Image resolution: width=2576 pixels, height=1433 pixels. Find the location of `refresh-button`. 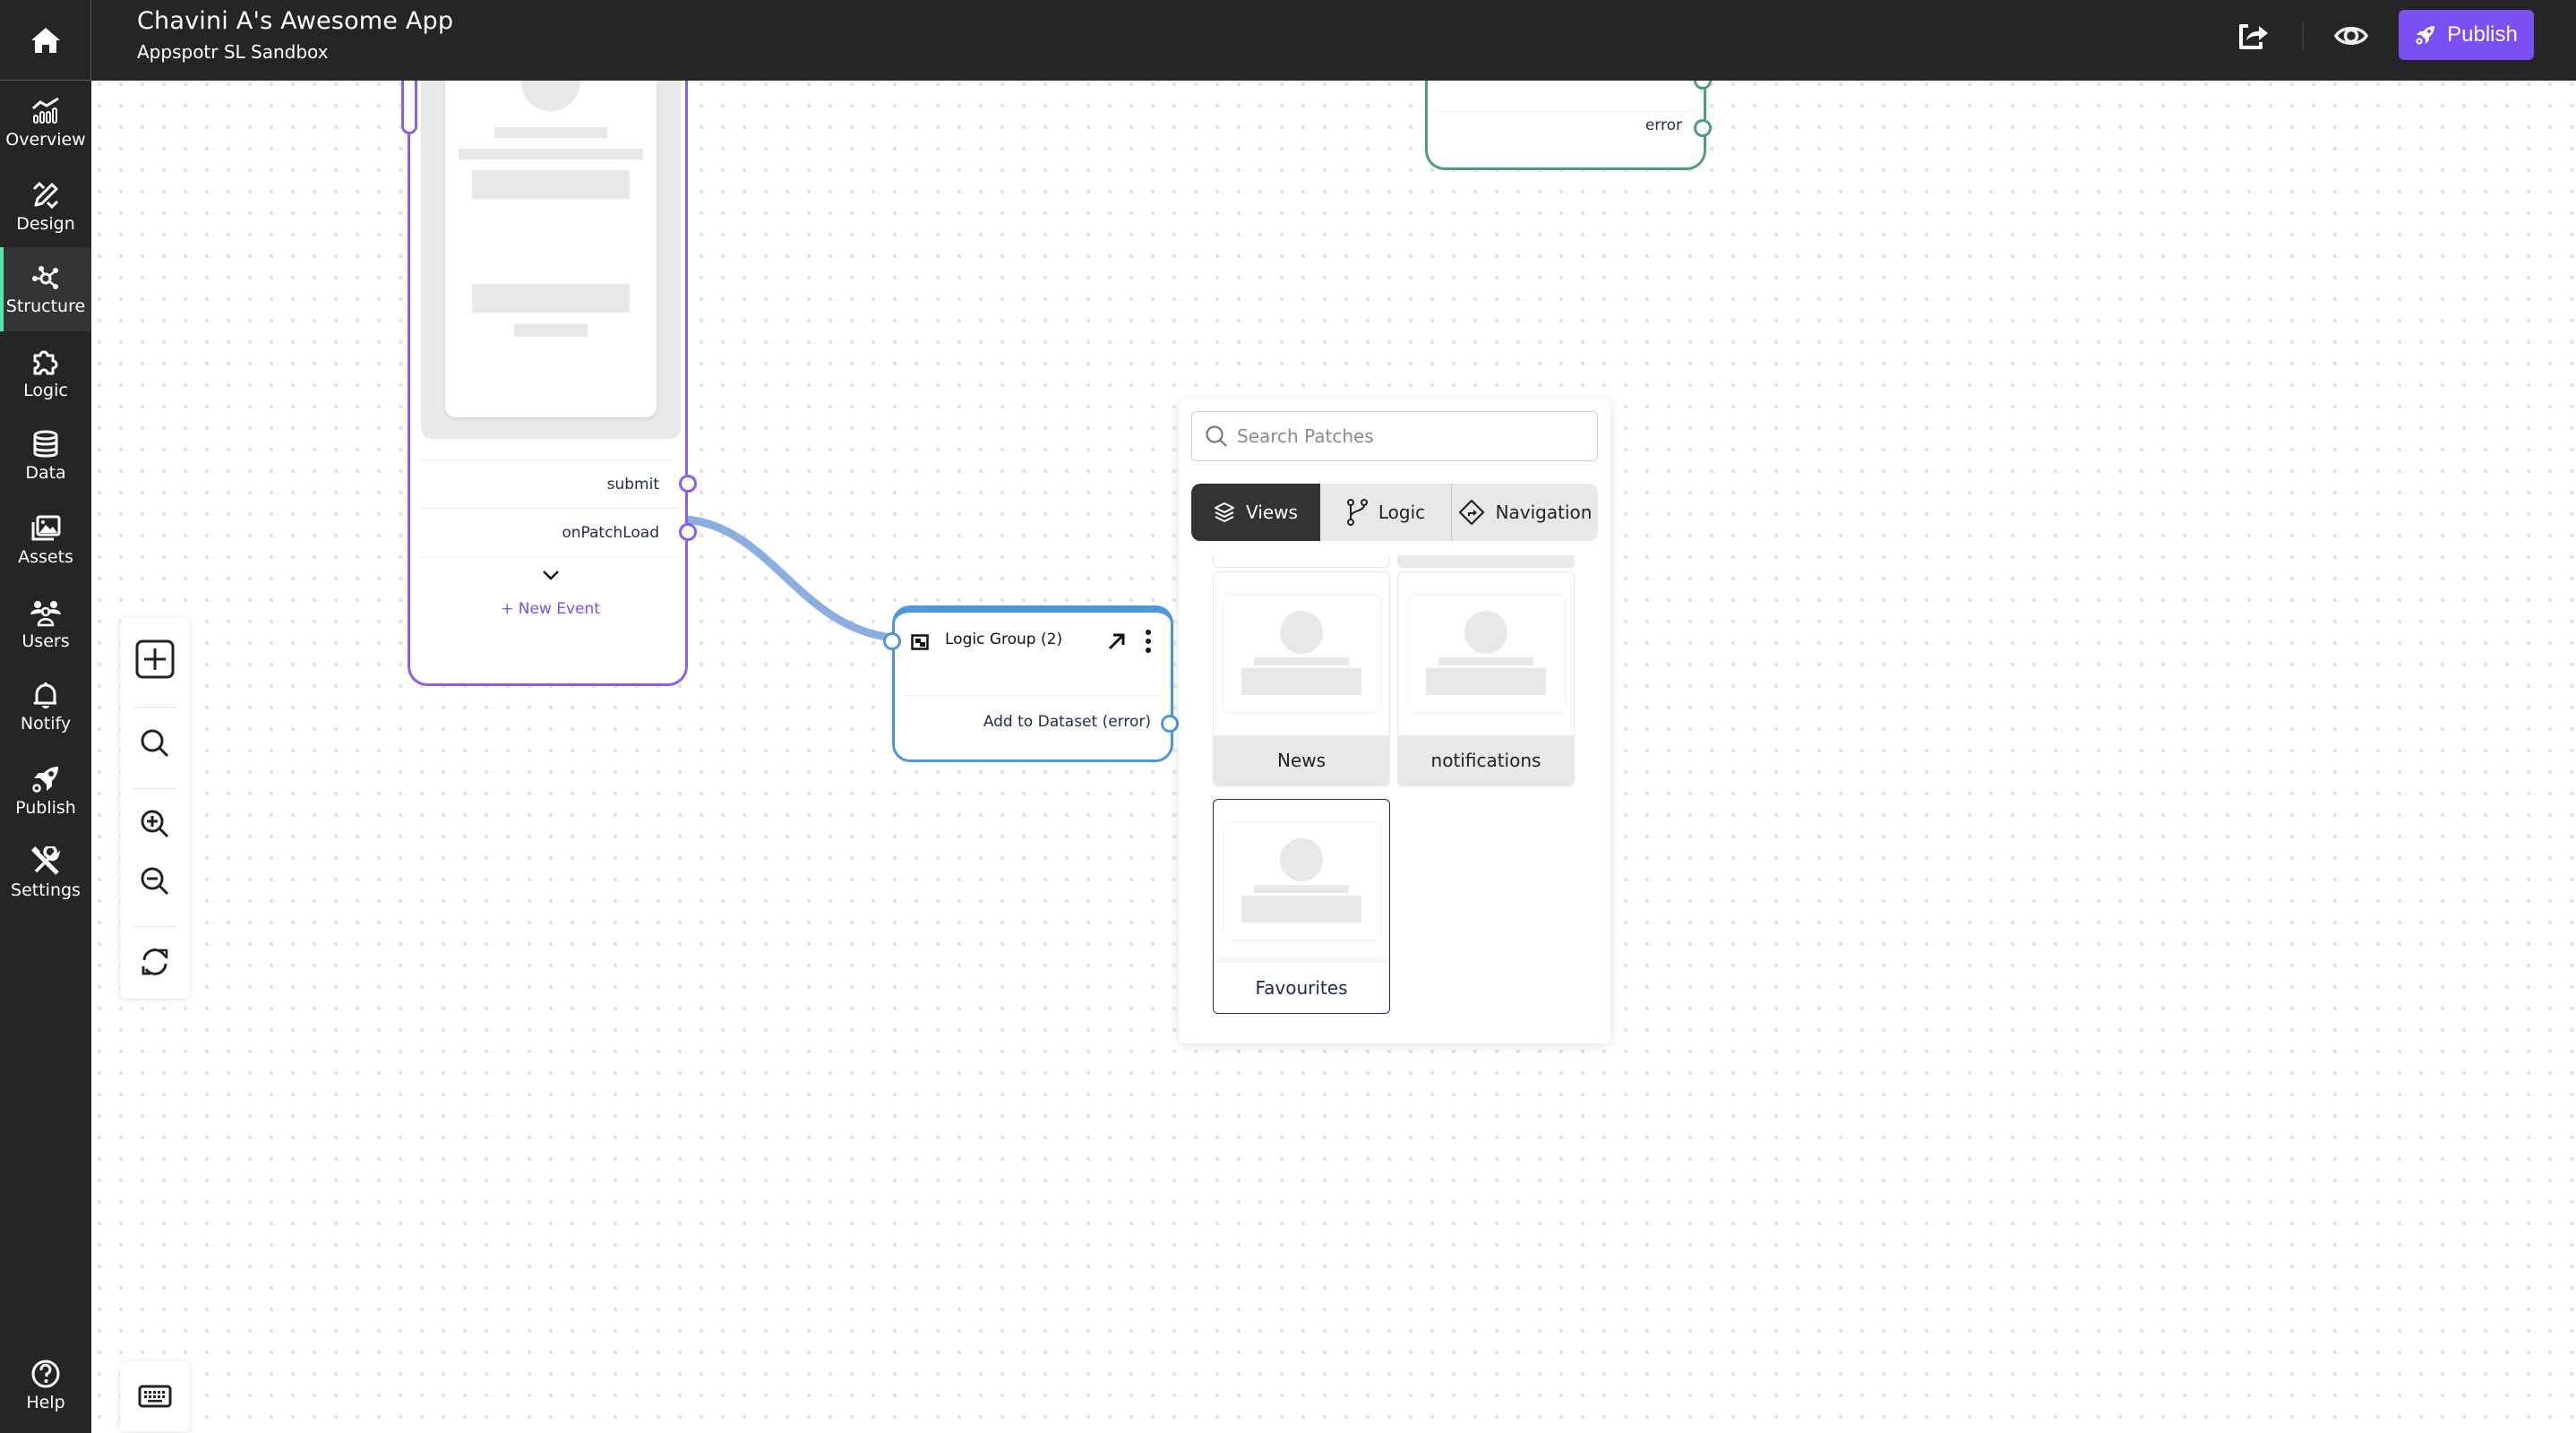

refresh-button is located at coordinates (155, 962).